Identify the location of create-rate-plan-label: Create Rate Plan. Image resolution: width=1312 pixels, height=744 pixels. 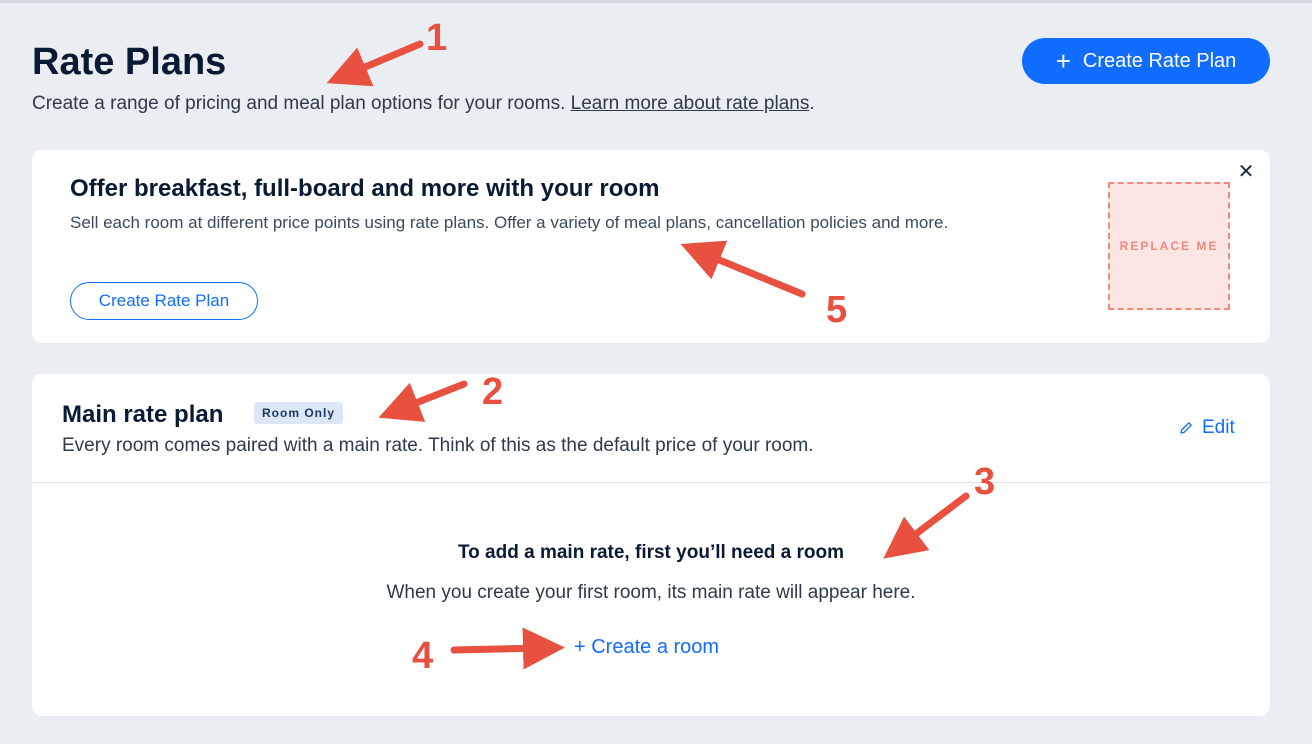
(1159, 60).